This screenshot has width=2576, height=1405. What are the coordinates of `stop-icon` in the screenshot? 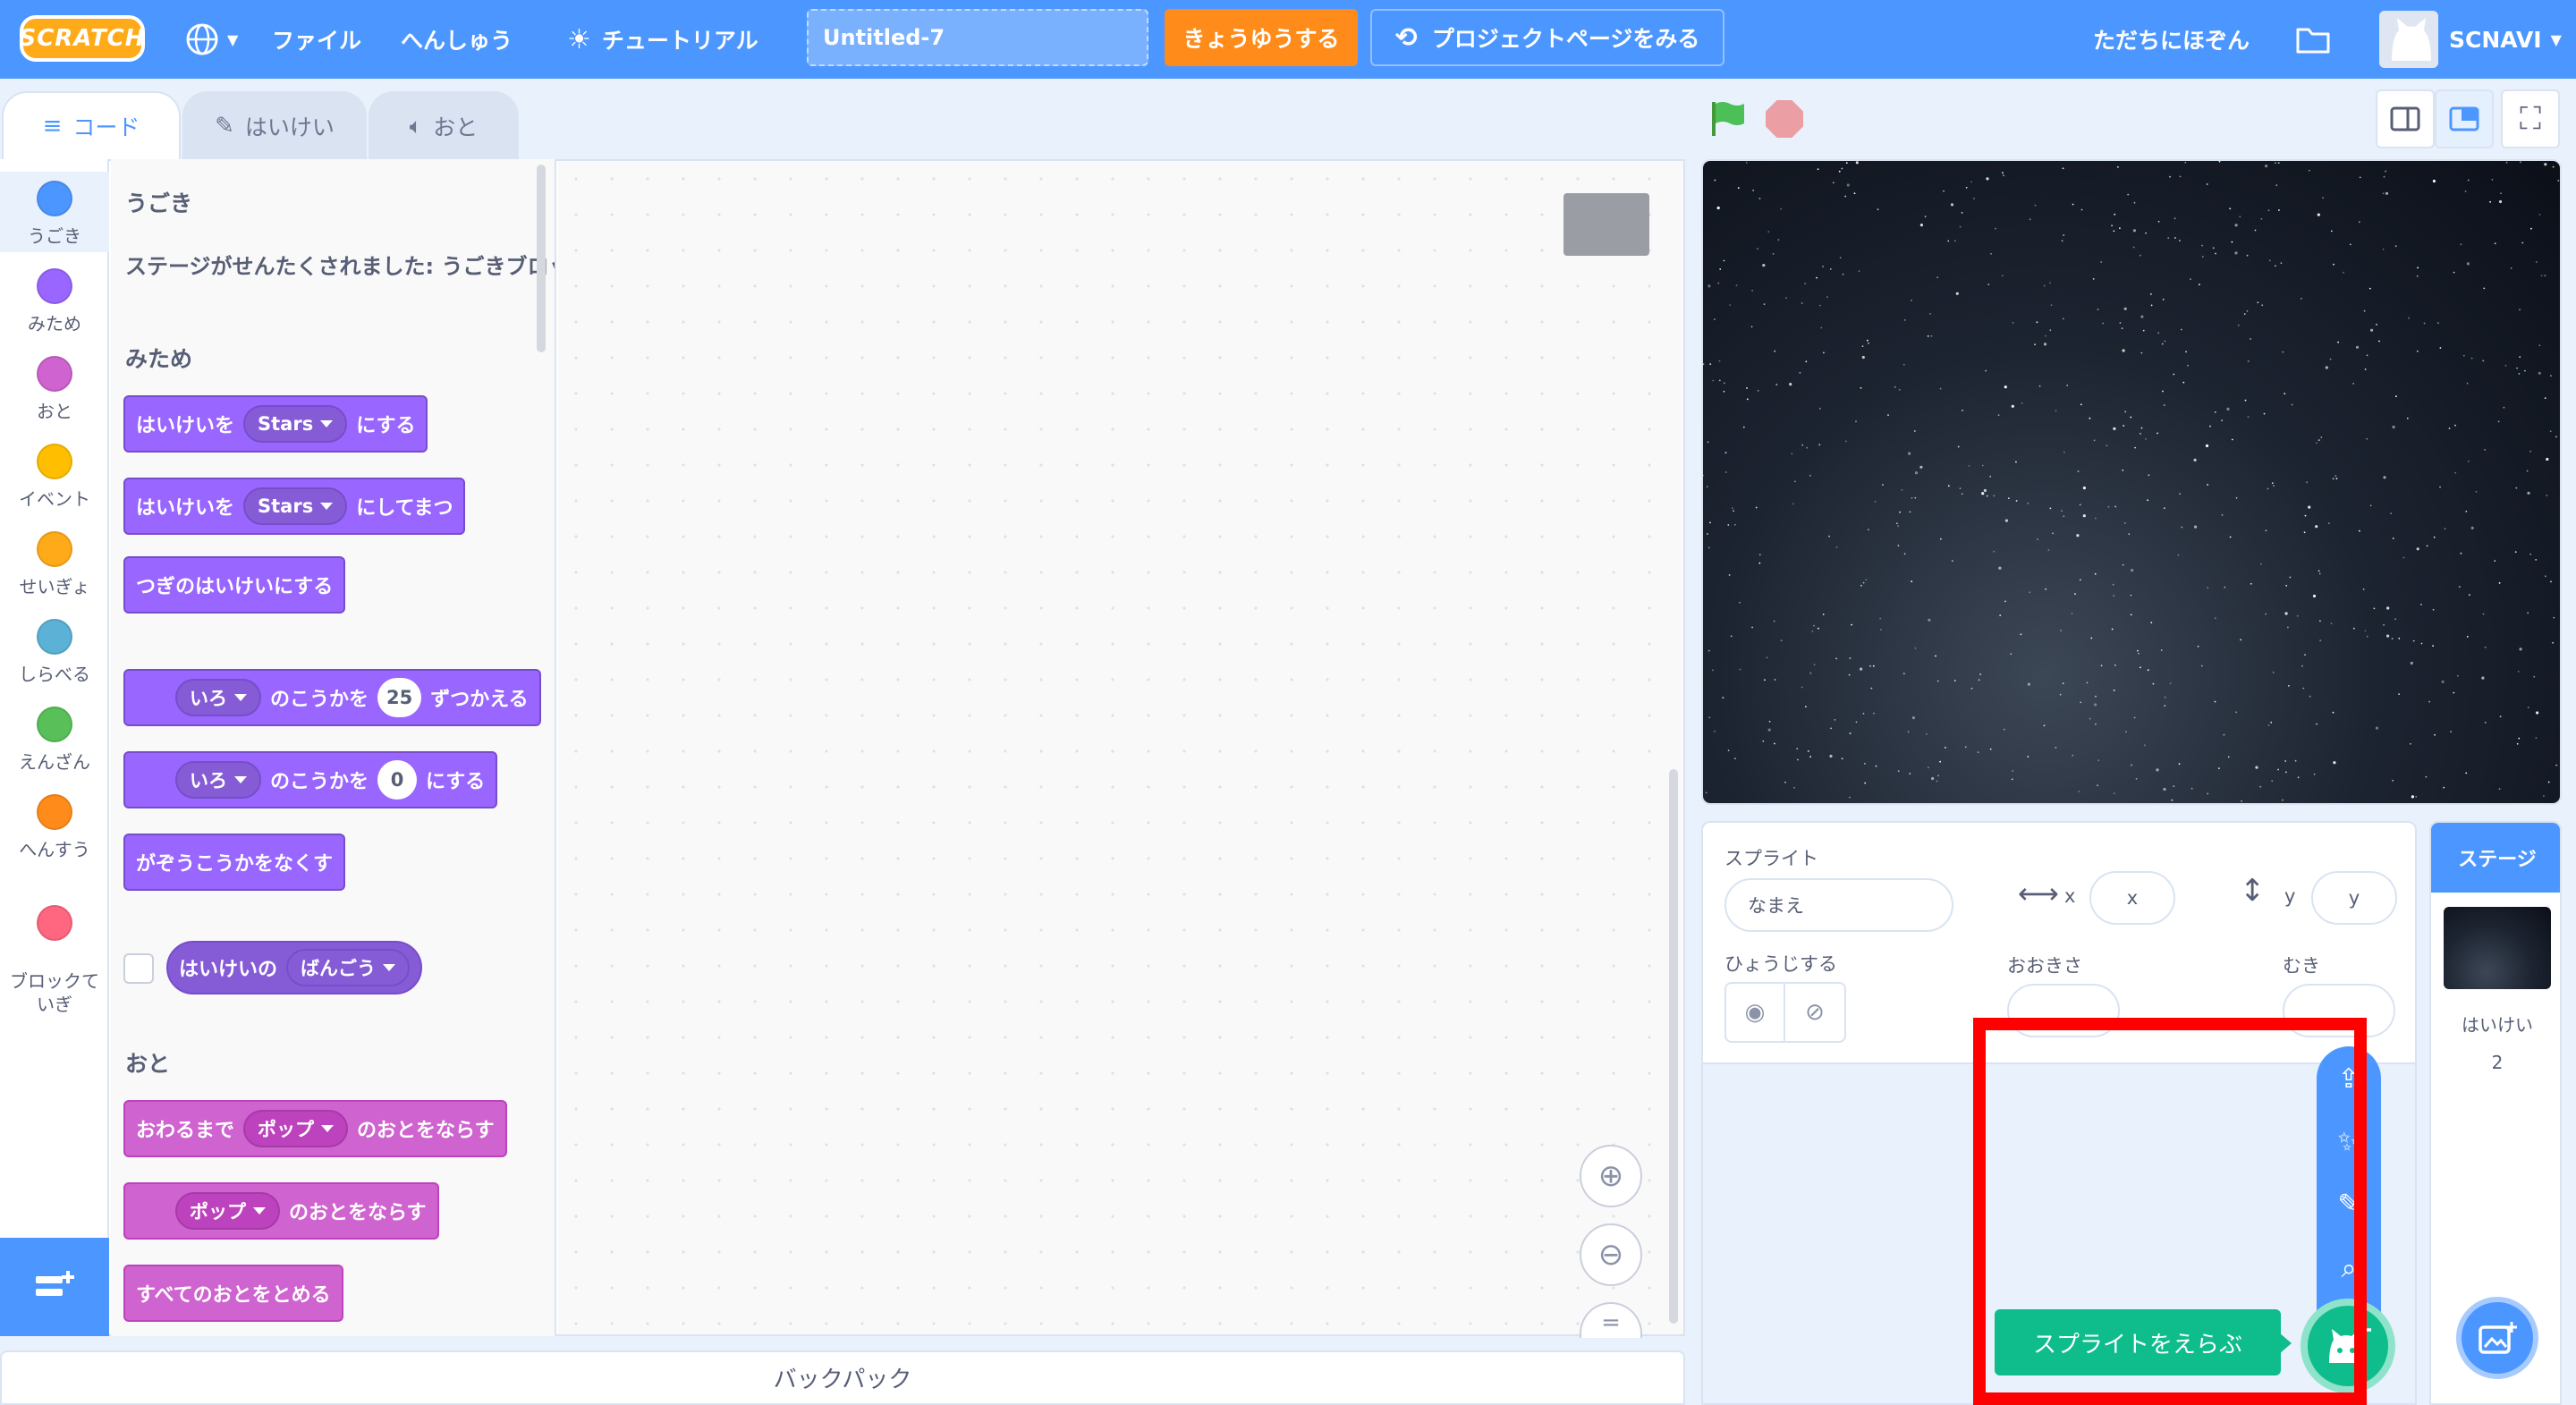 It's located at (1784, 119).